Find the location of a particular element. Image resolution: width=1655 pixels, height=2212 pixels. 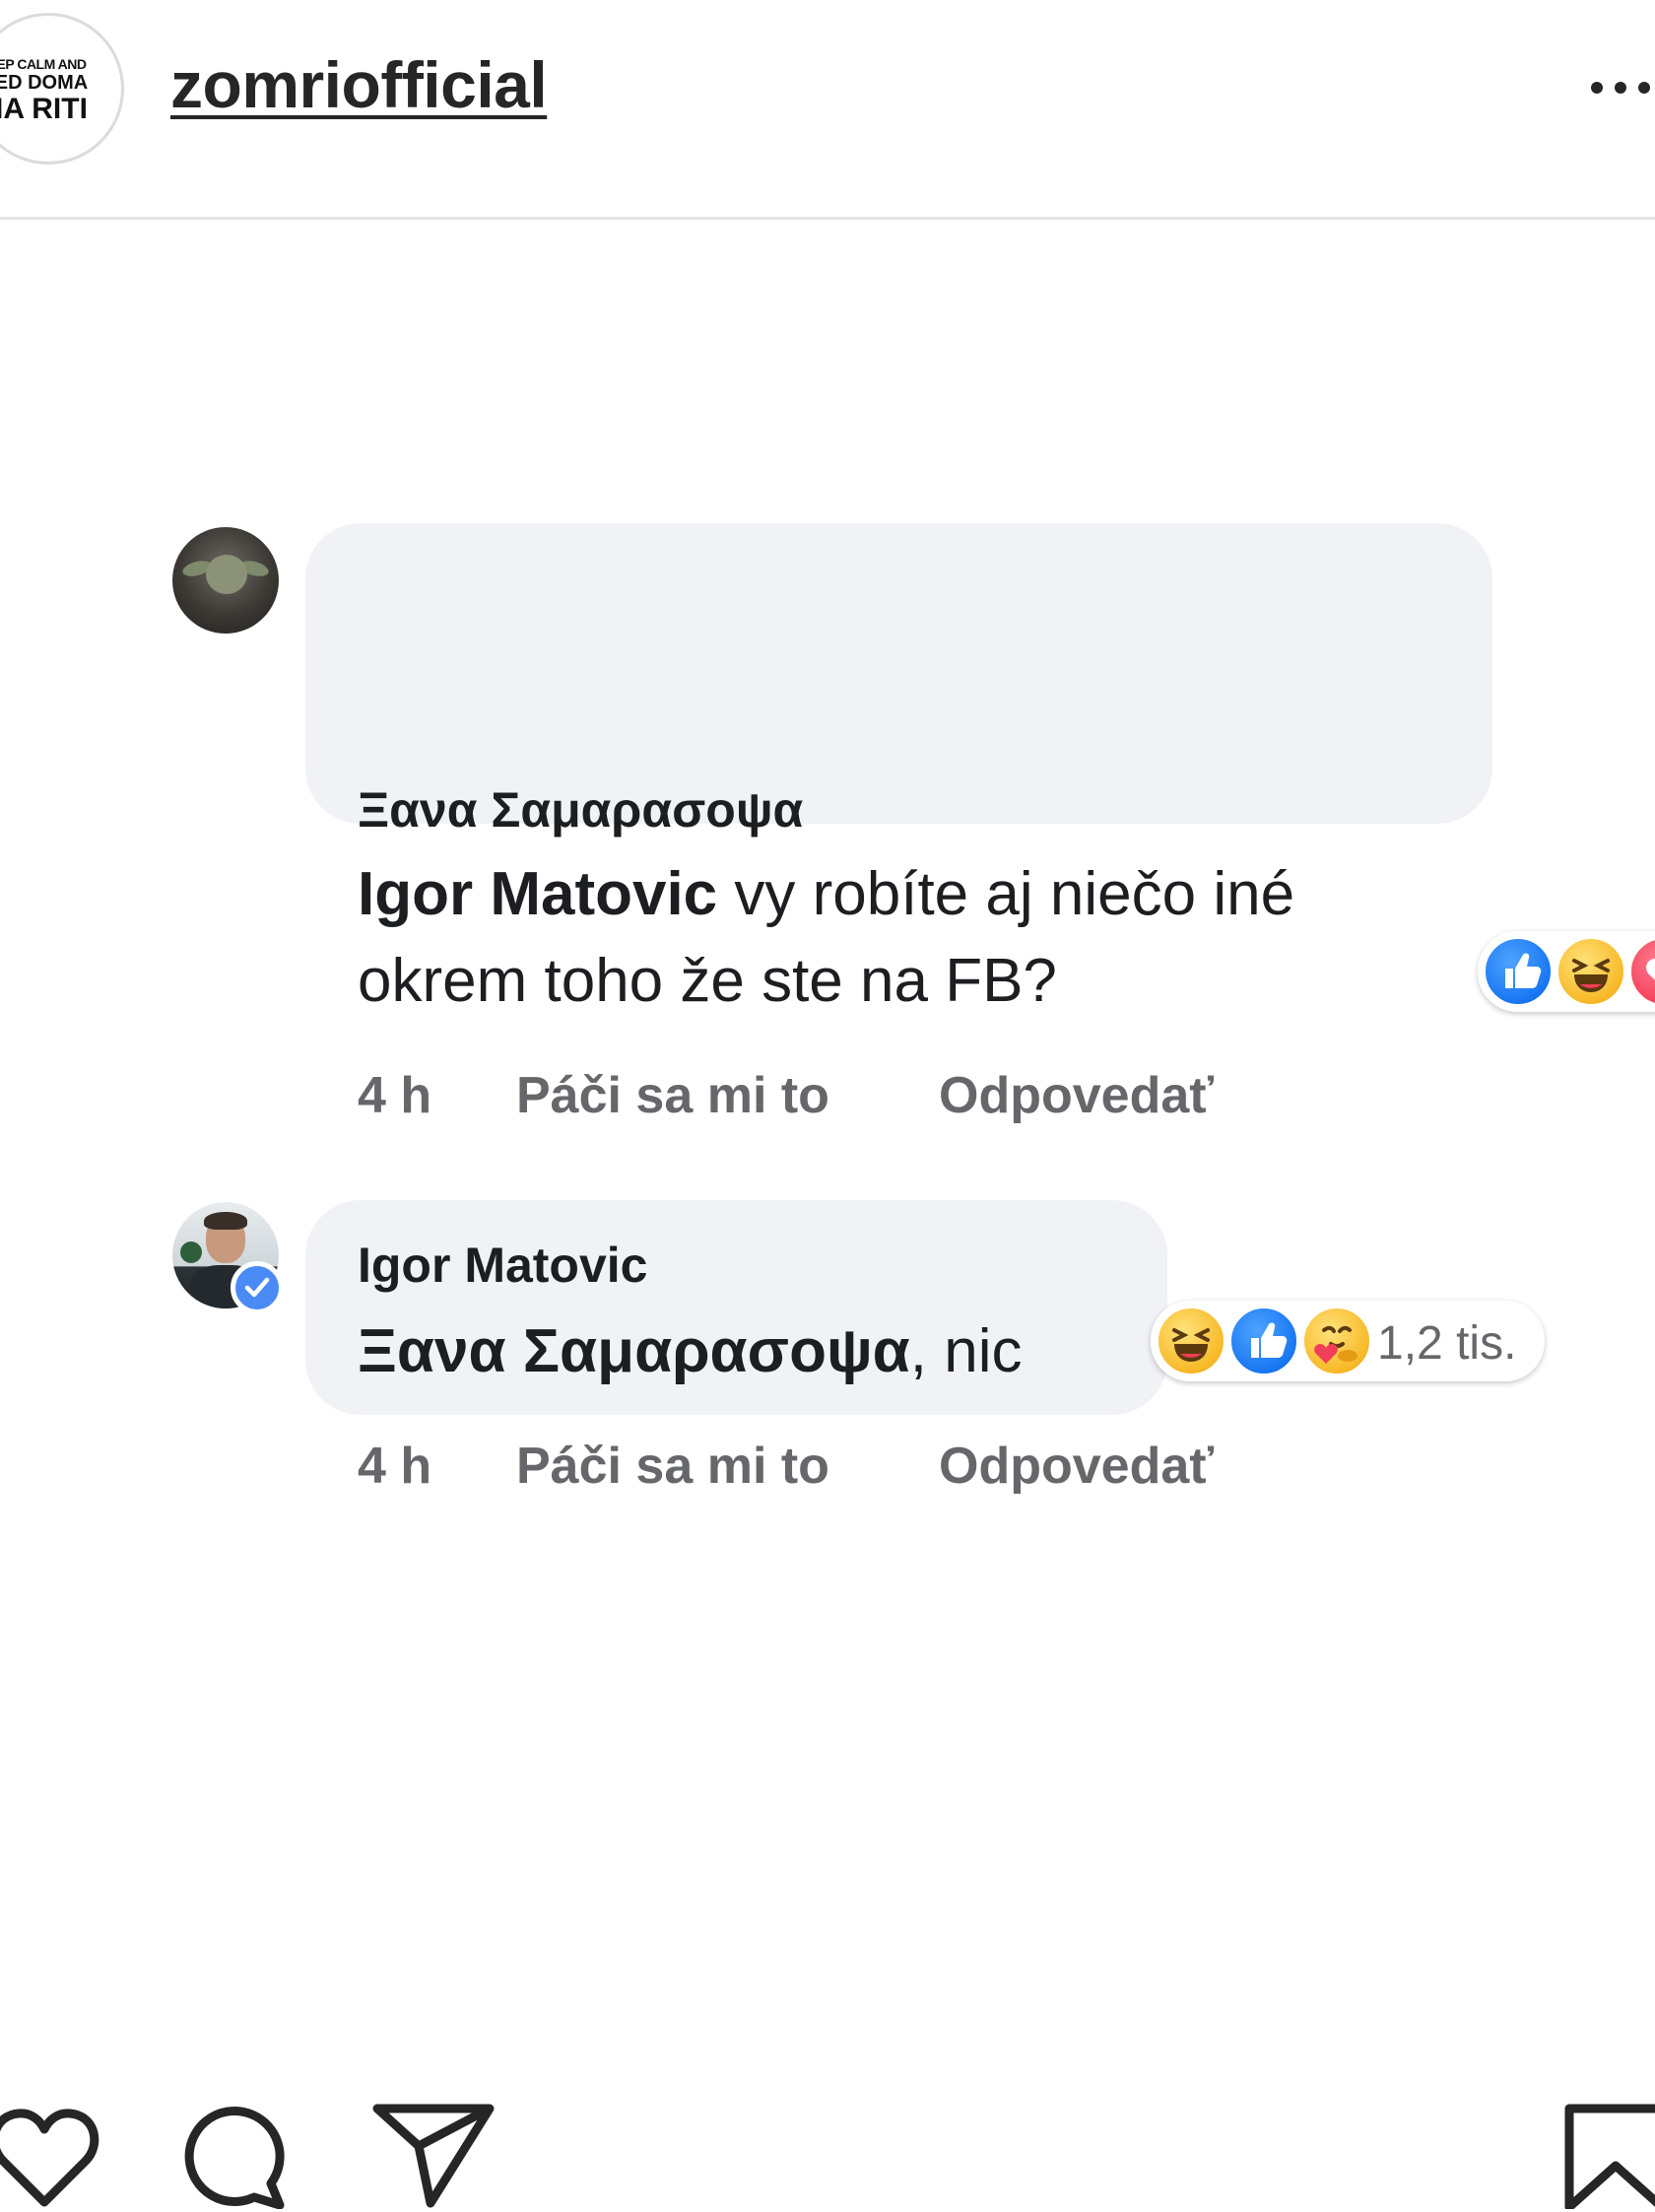

care-reaction-icon is located at coordinates (1336, 1341).